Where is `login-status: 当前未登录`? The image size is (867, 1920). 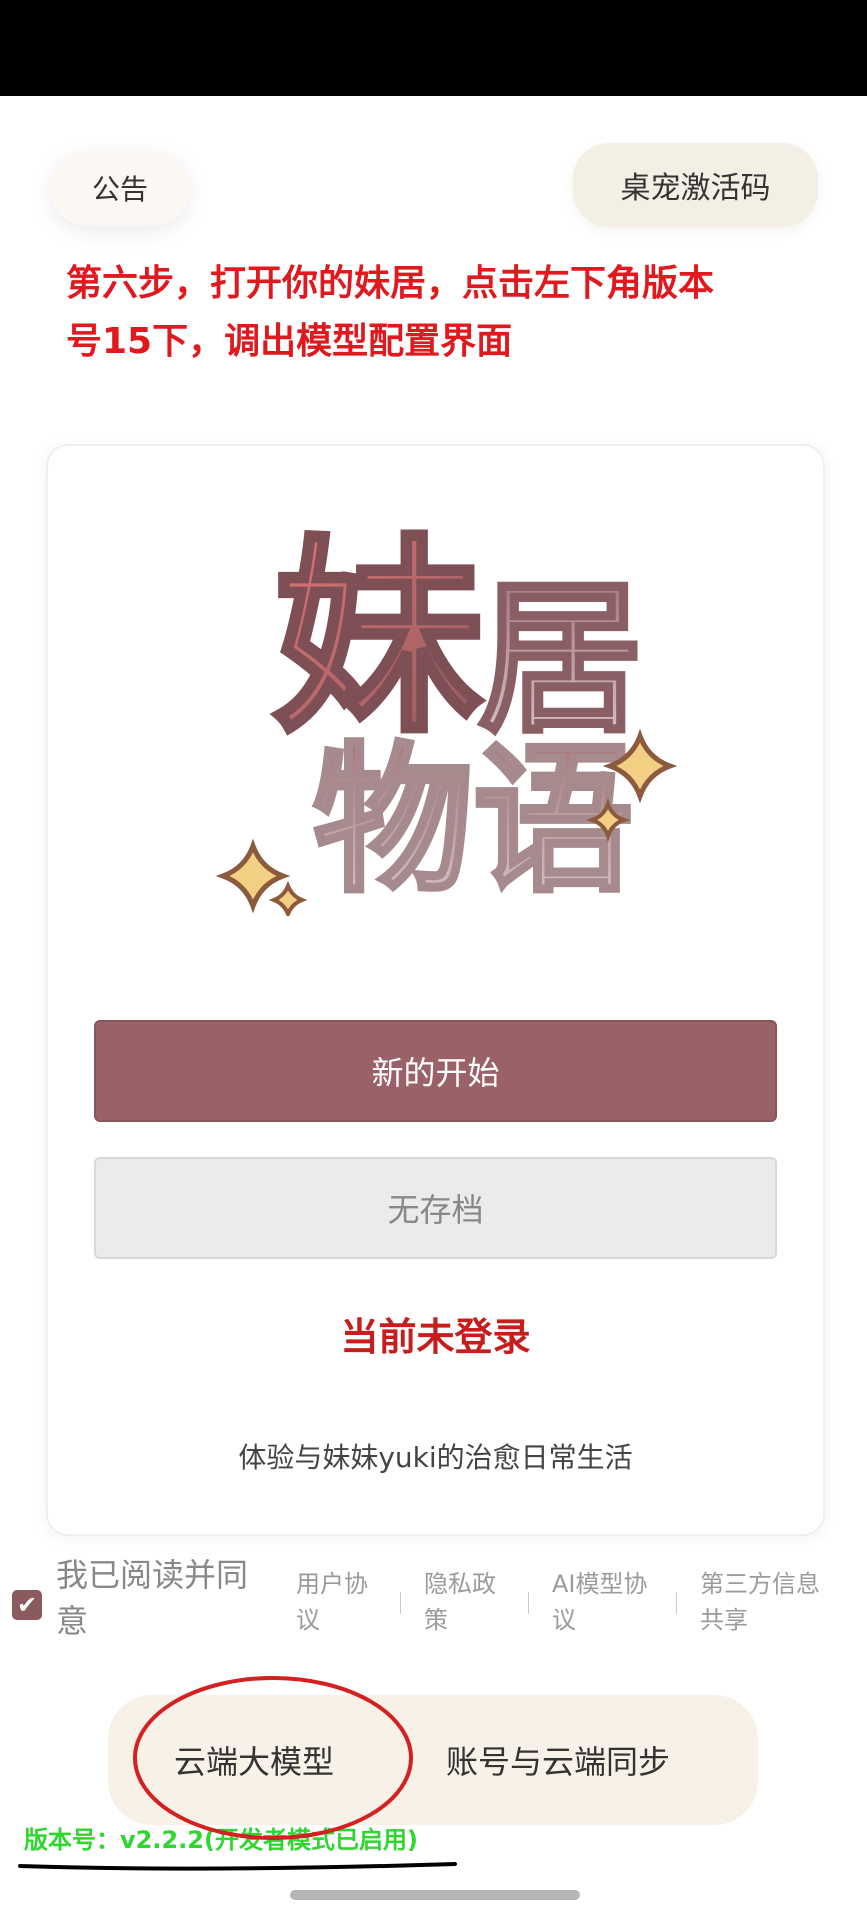
login-status: 当前未登录 is located at coordinates (435, 1333).